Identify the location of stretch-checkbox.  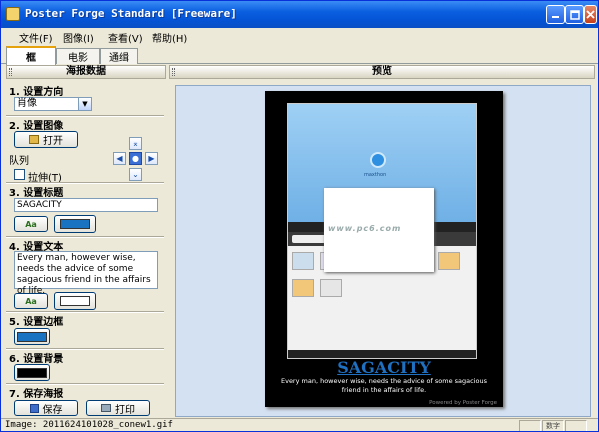
(19, 174).